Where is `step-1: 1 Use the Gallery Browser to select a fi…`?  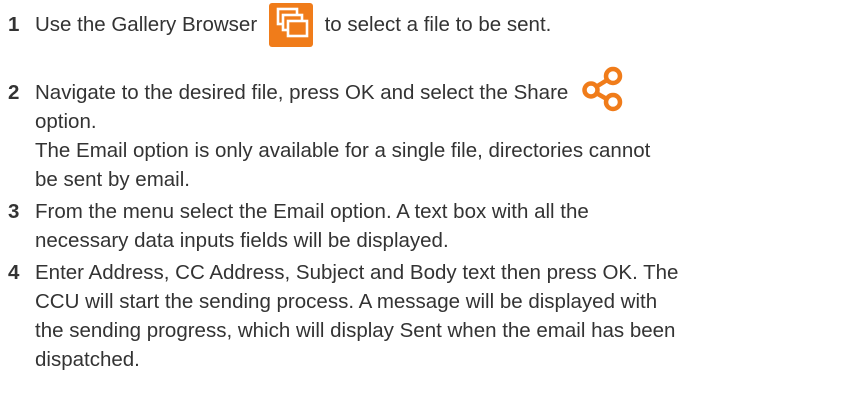 step-1: 1 Use the Gallery Browser to select a fi… is located at coordinates (433, 24).